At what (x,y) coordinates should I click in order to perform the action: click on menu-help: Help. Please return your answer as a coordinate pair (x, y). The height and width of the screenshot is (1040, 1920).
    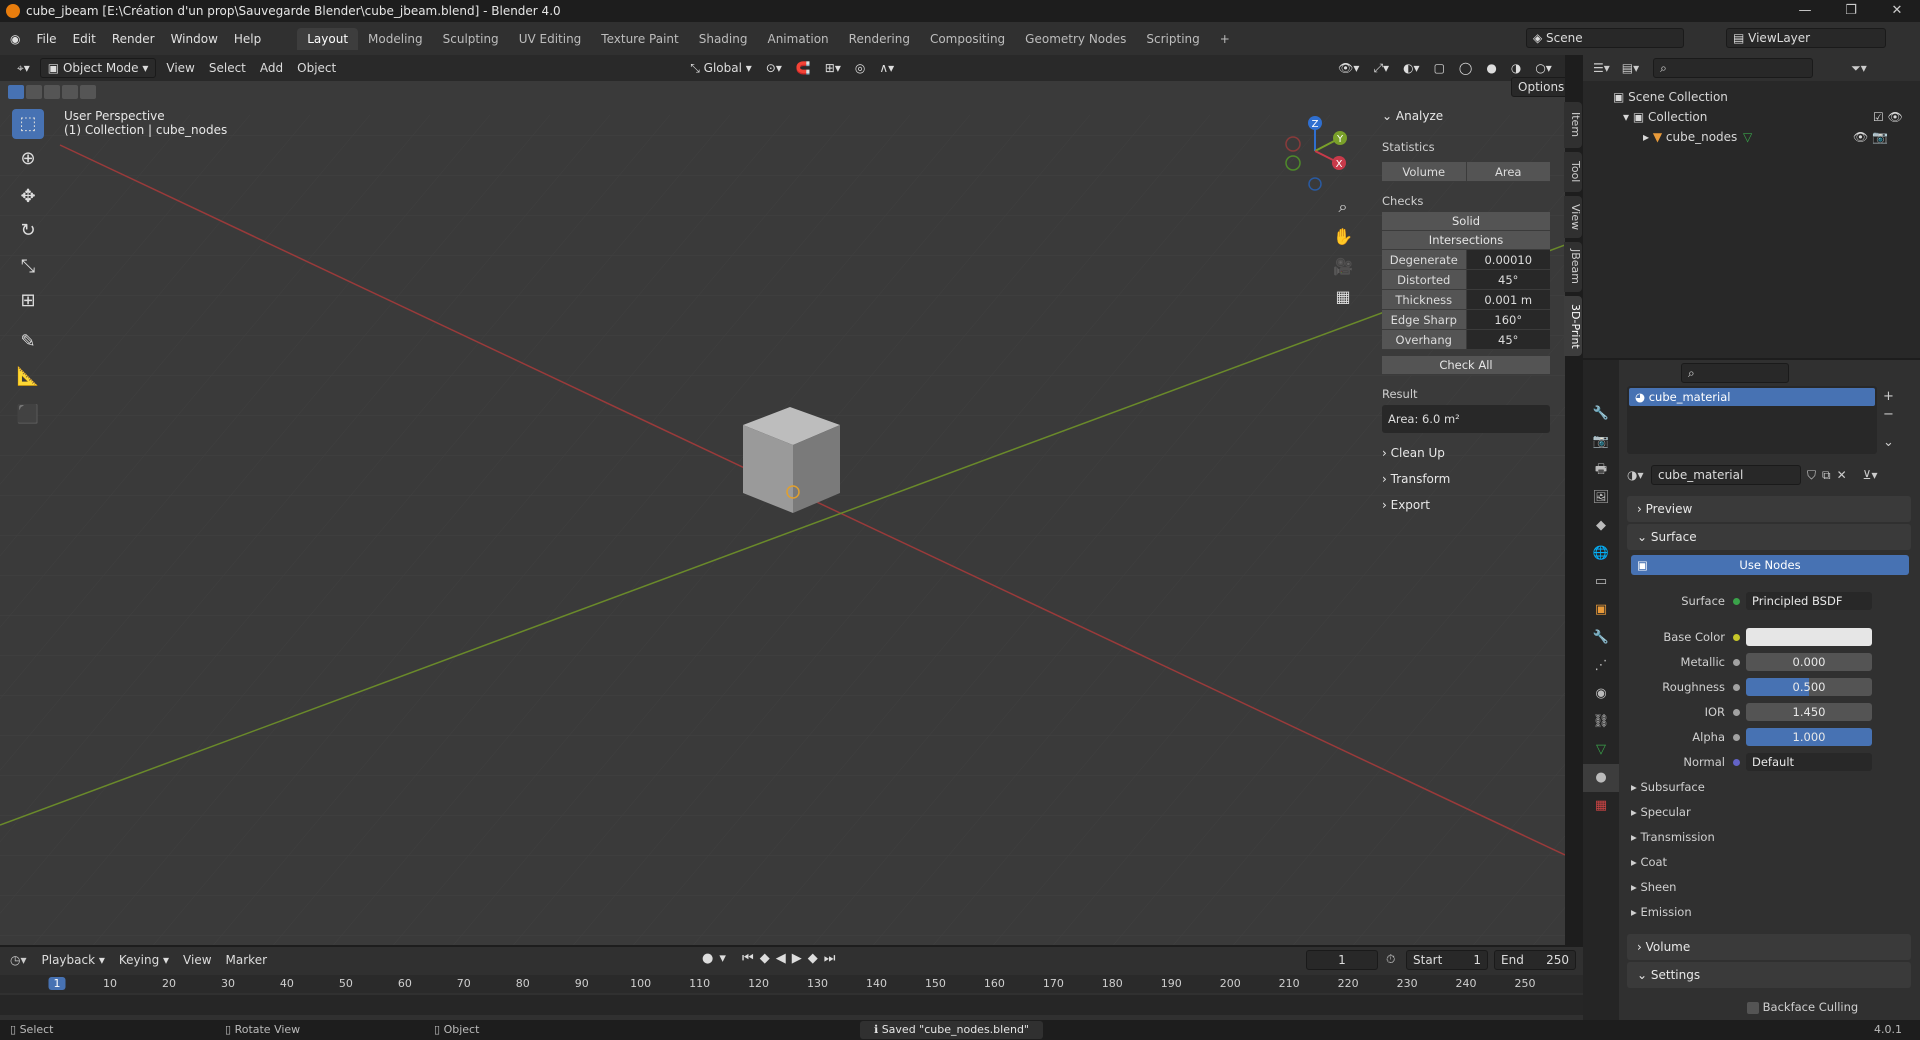
    Looking at the image, I should click on (247, 39).